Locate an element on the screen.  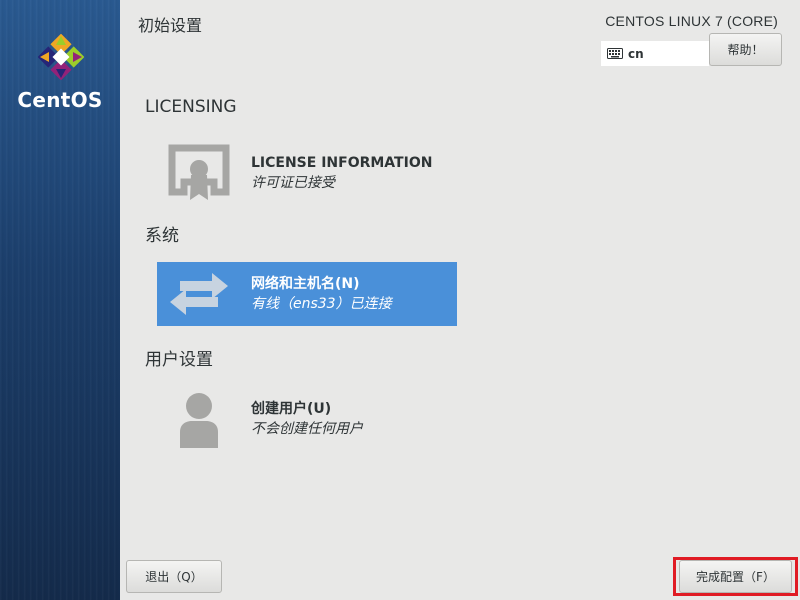
keyboard-layout-indicator: cn is located at coordinates (655, 53).